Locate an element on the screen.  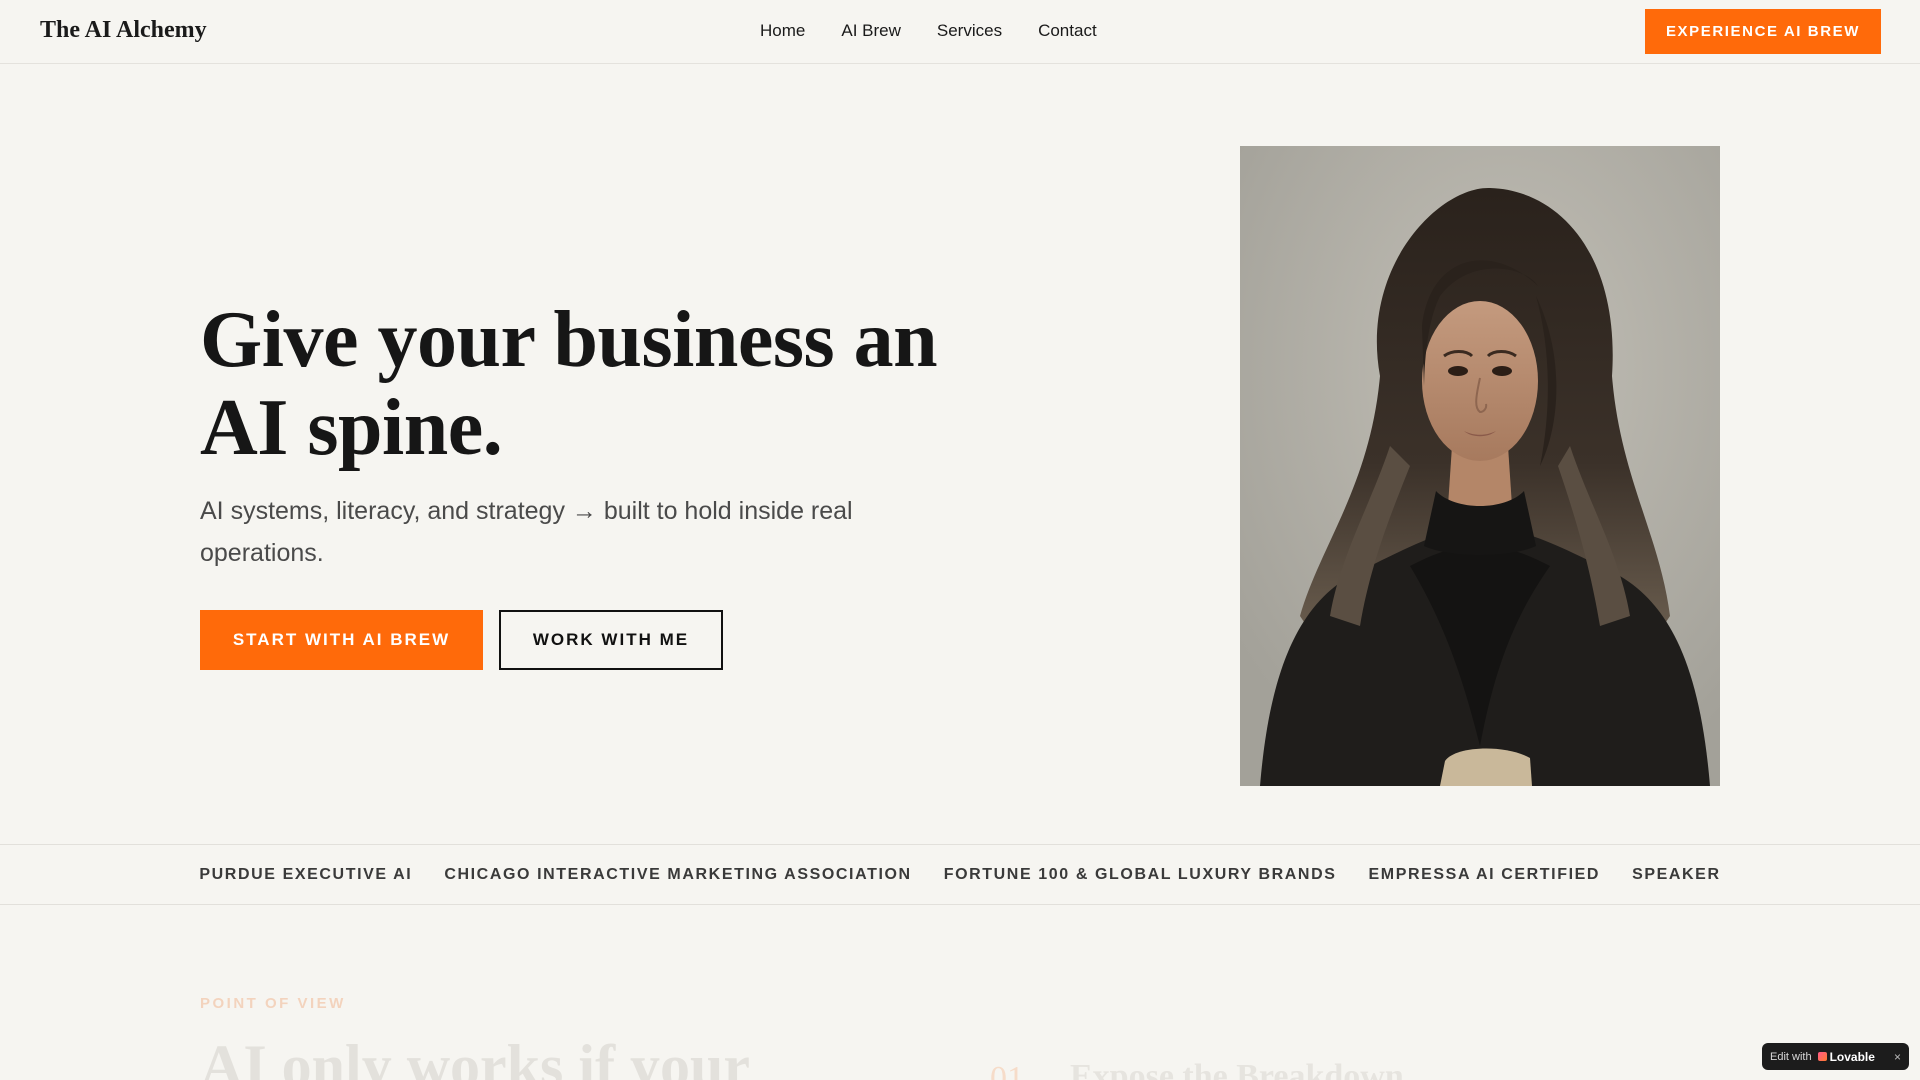
pov-item-title: Expose the Breakdown is located at coordinates (1237, 1069).